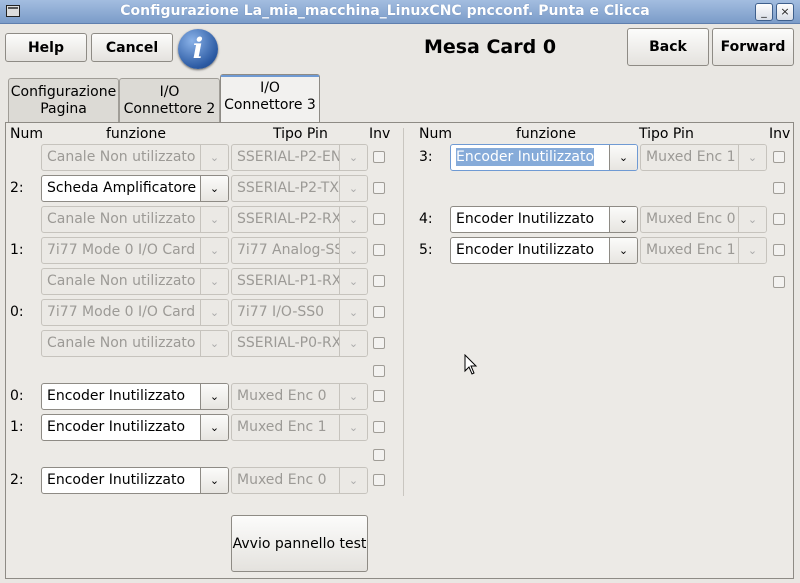 The width and height of the screenshot is (800, 583). I want to click on pin-type-combo: SSERIAL-P2-TX ⌄, so click(299, 188).